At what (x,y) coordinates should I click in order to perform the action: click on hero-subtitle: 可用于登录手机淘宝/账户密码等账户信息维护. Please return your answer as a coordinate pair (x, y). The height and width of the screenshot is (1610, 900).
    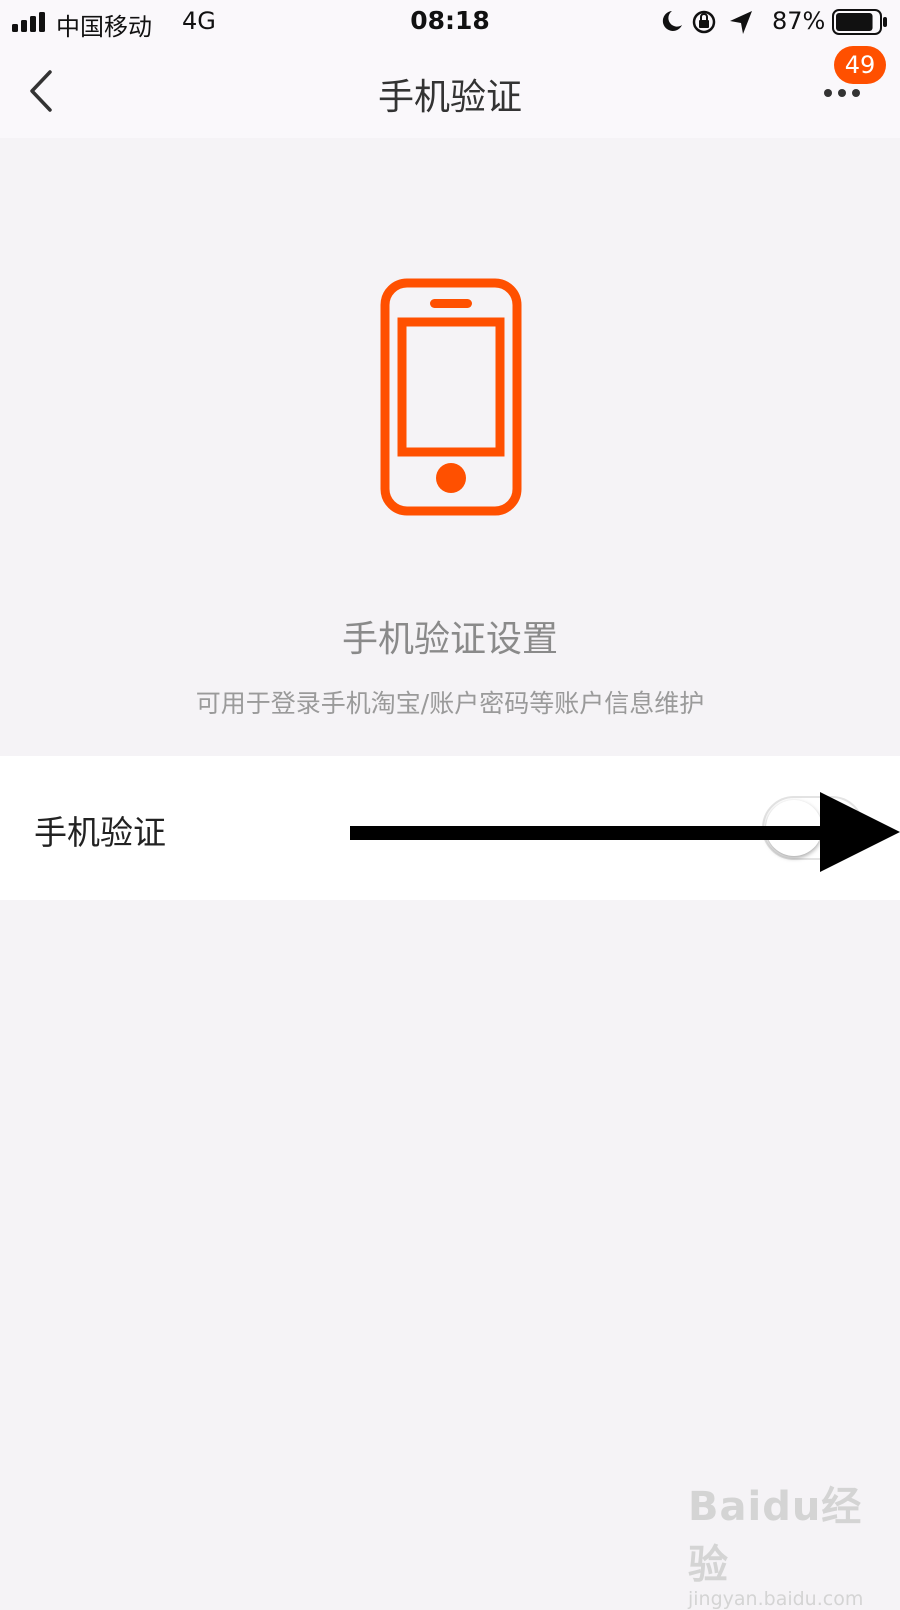
    Looking at the image, I should click on (450, 703).